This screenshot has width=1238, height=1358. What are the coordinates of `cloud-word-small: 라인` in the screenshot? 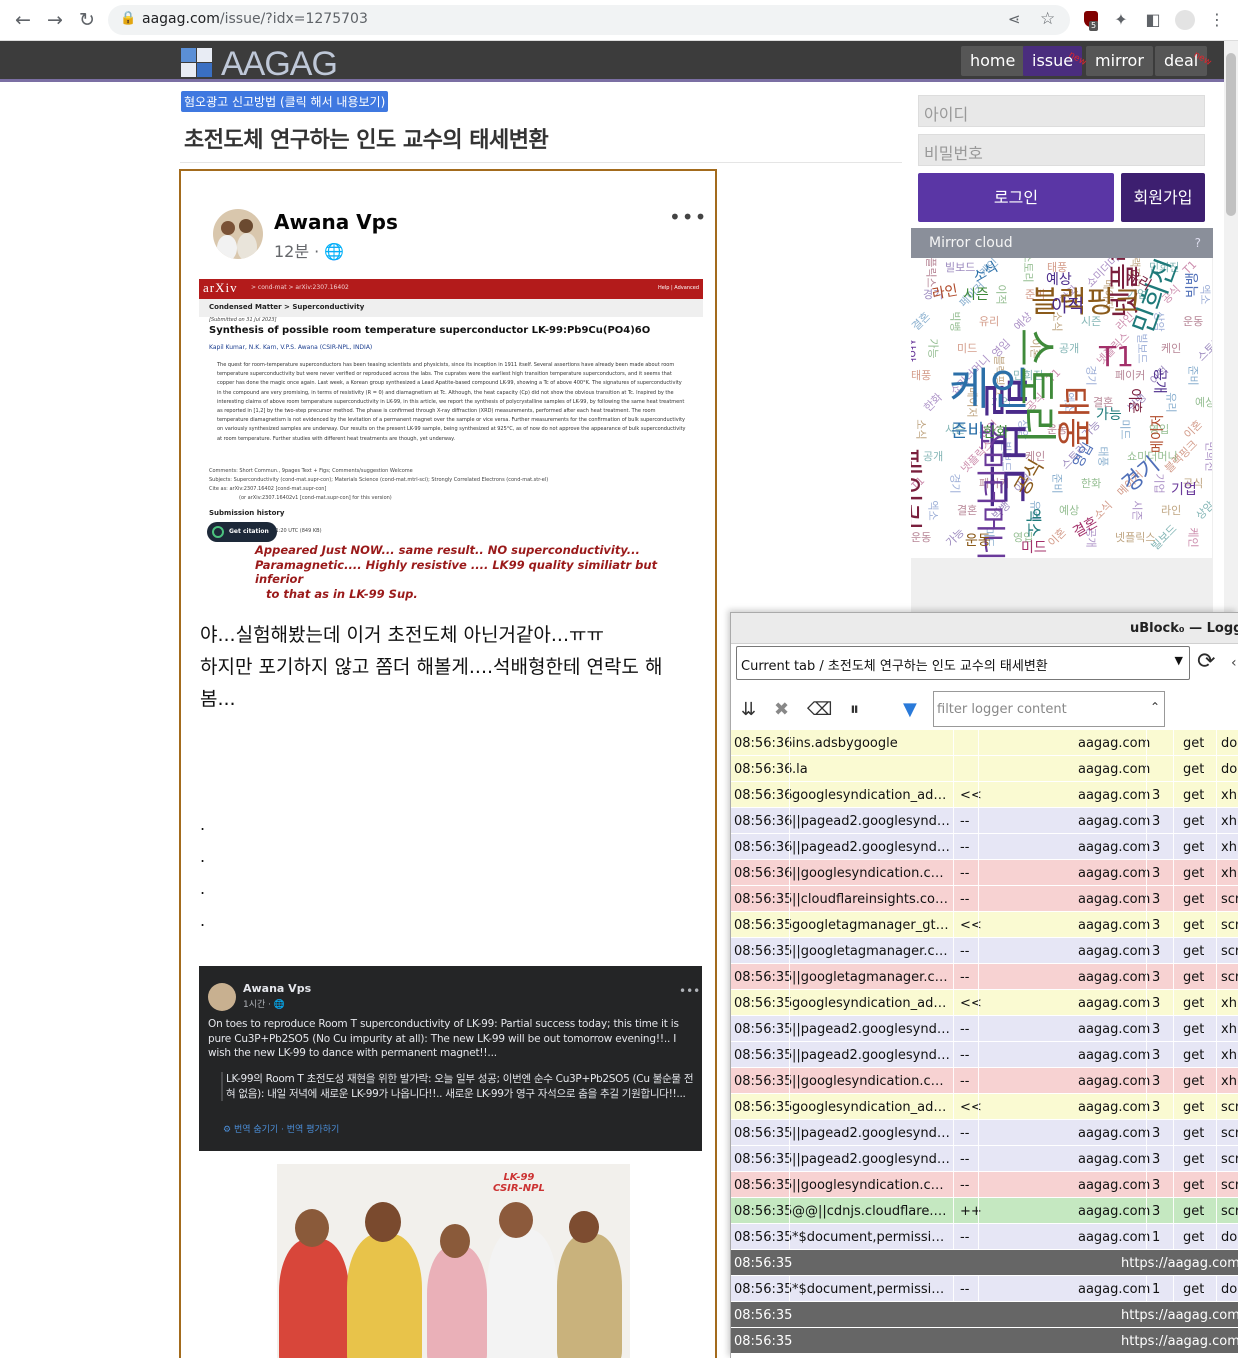 It's located at (1171, 510).